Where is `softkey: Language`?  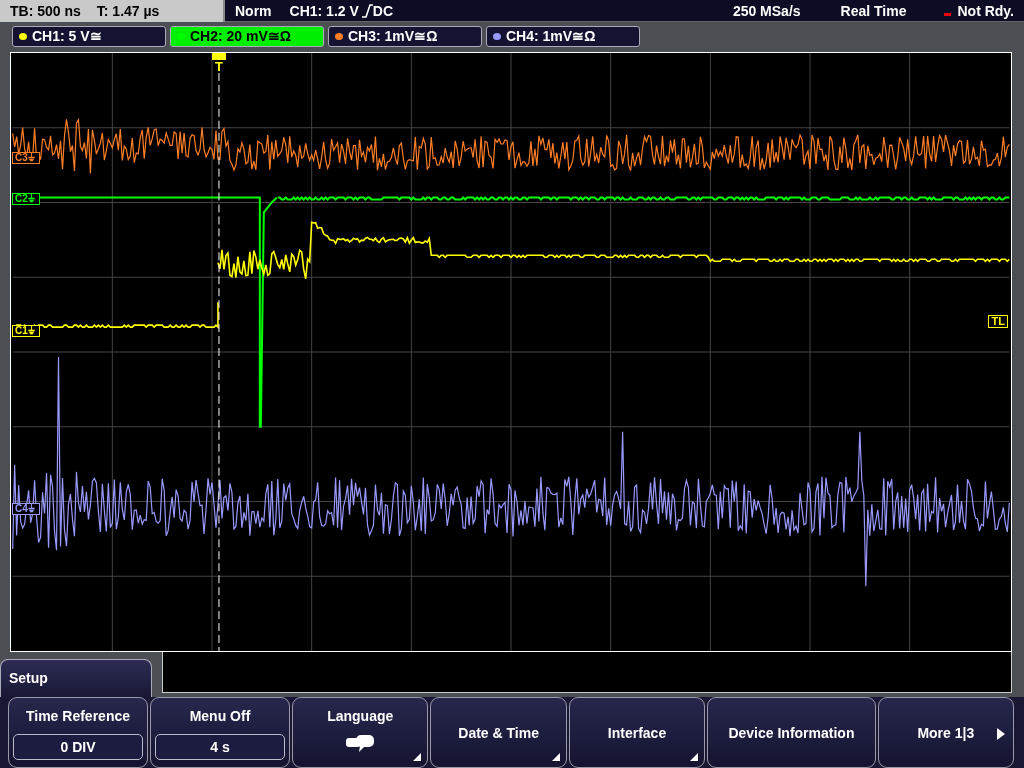
softkey: Language is located at coordinates (360, 732).